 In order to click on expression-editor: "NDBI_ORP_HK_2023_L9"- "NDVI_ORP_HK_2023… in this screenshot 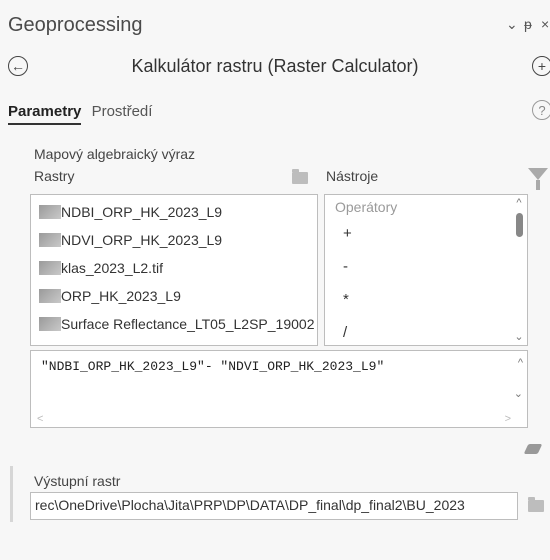, I will do `click(279, 389)`.